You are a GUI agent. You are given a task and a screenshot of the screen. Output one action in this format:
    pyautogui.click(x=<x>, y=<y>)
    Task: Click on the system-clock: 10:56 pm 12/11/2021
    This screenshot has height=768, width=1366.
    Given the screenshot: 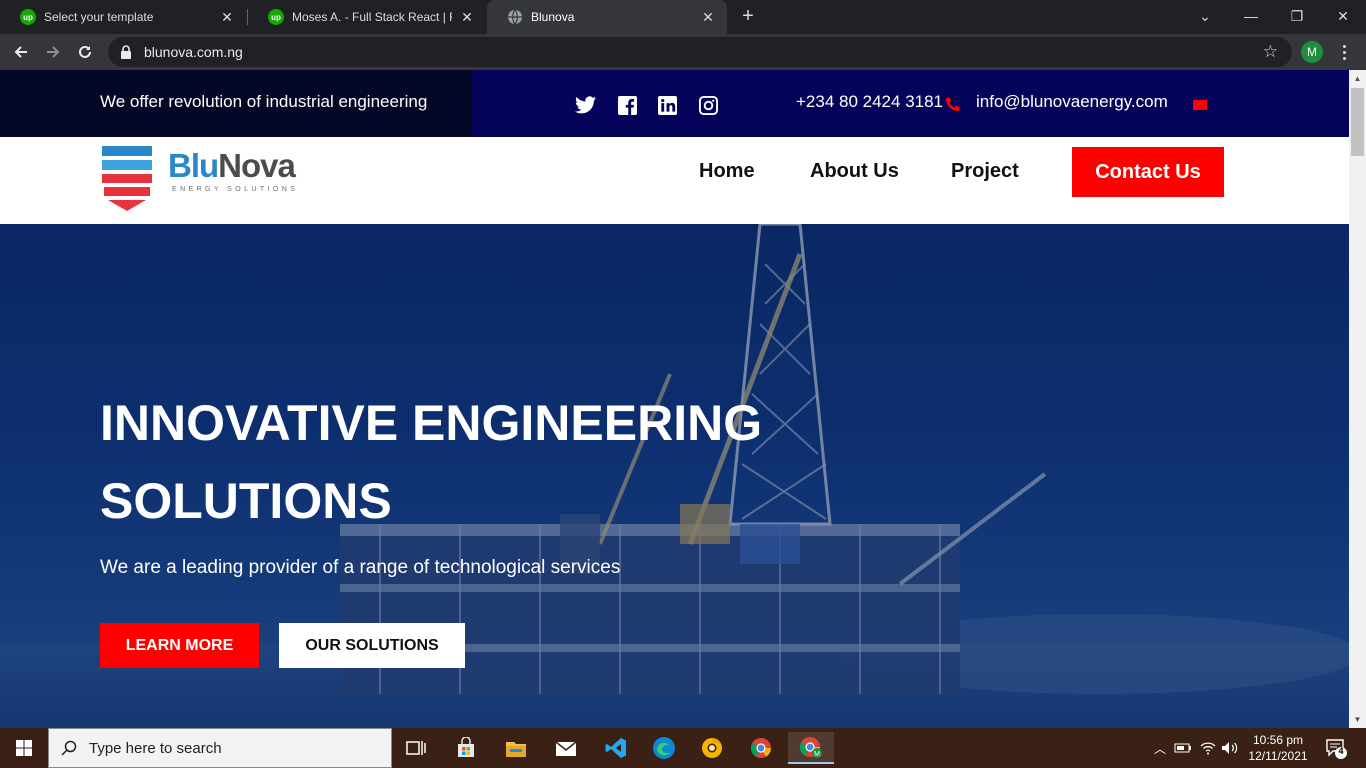 What is the action you would take?
    pyautogui.click(x=1278, y=748)
    